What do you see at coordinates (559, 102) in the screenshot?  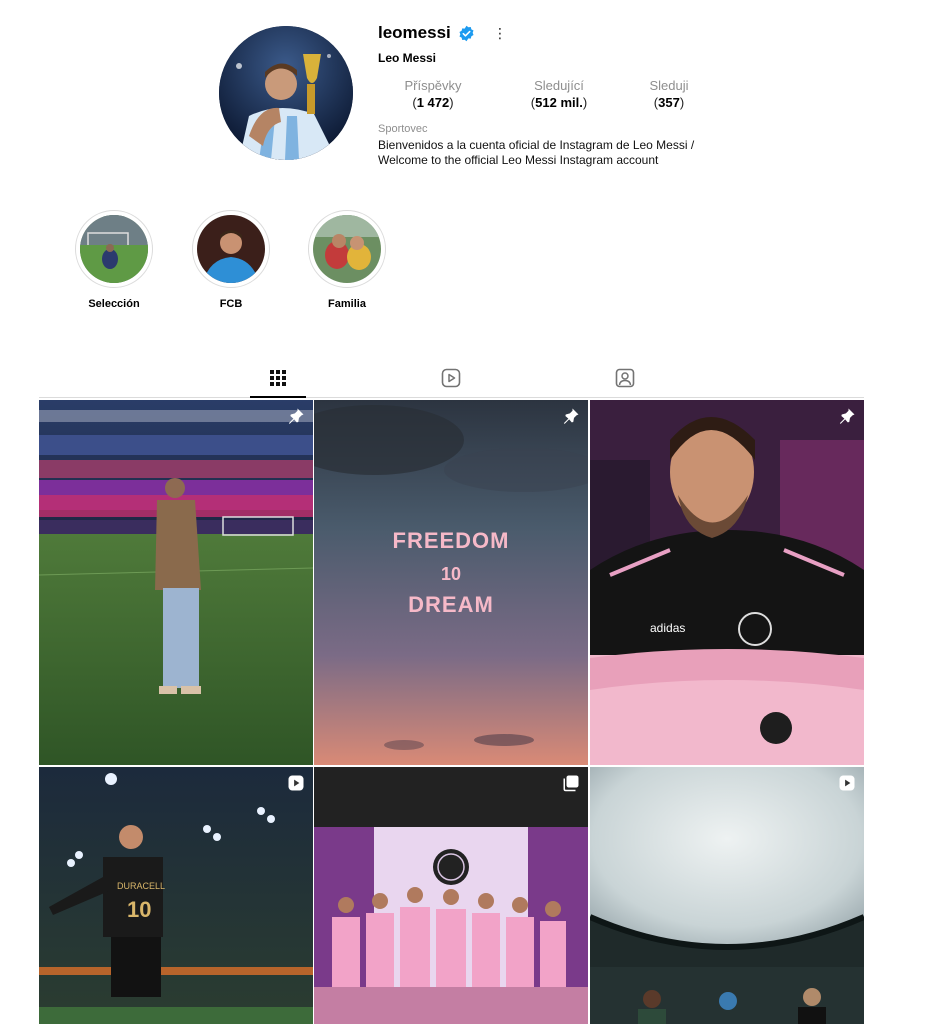 I see `stat-followers-value: (512 mil.)` at bounding box center [559, 102].